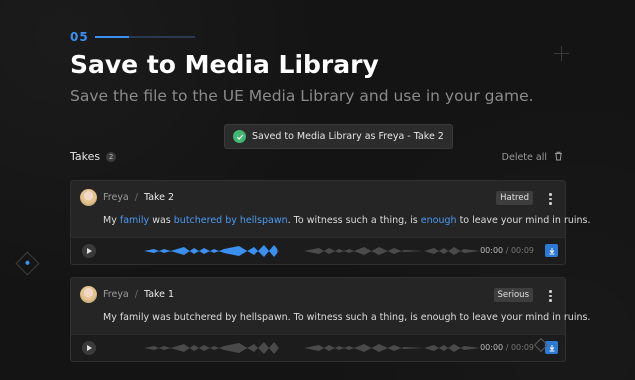  I want to click on take-header: Freya / Take 1, so click(127, 294).